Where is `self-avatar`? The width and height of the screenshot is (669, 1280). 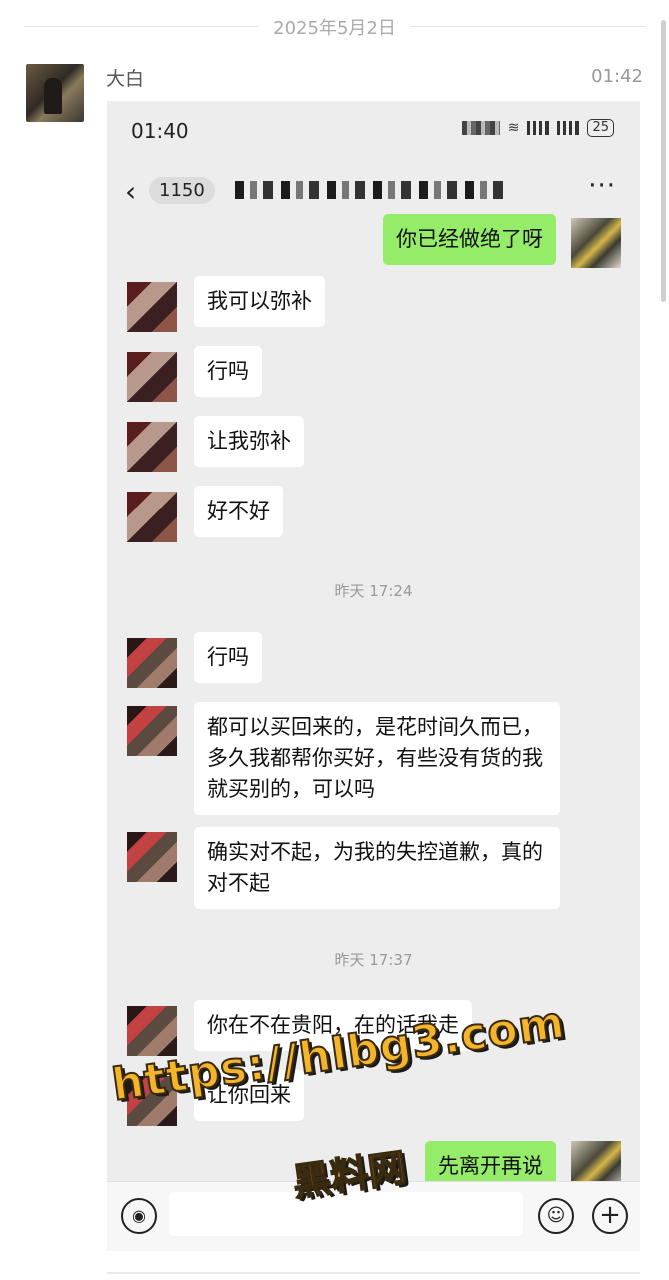
self-avatar is located at coordinates (596, 243).